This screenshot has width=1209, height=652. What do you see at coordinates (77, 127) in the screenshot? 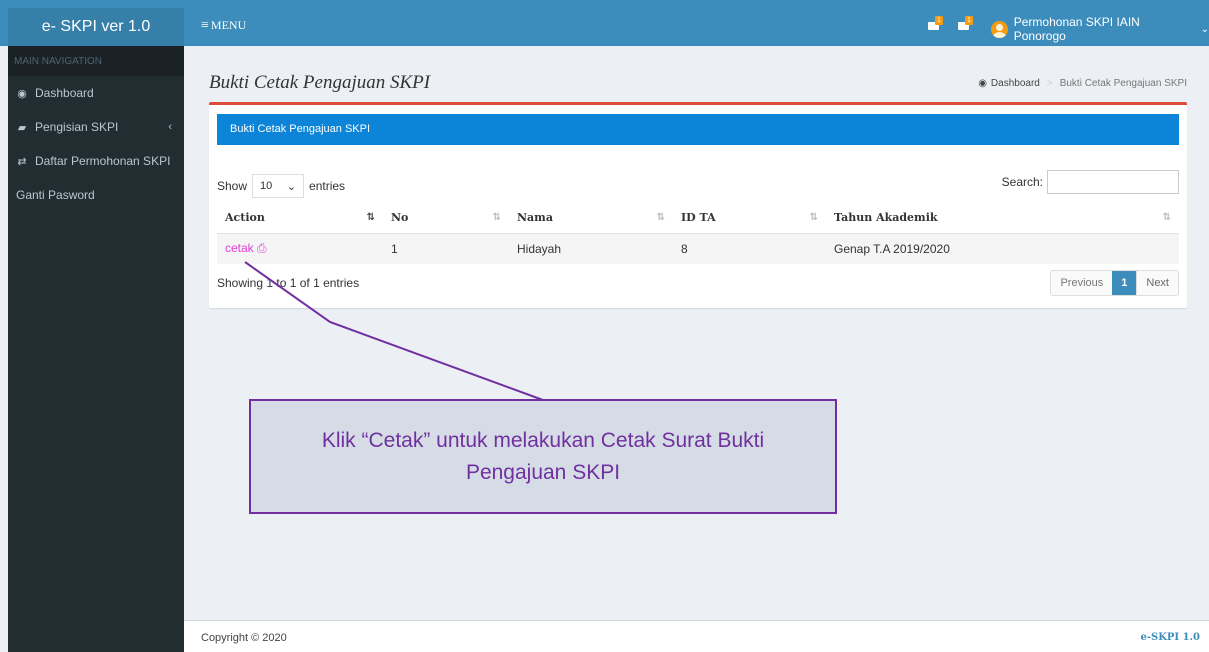
I see `sidebar-item-label: Pengisian SKPI` at bounding box center [77, 127].